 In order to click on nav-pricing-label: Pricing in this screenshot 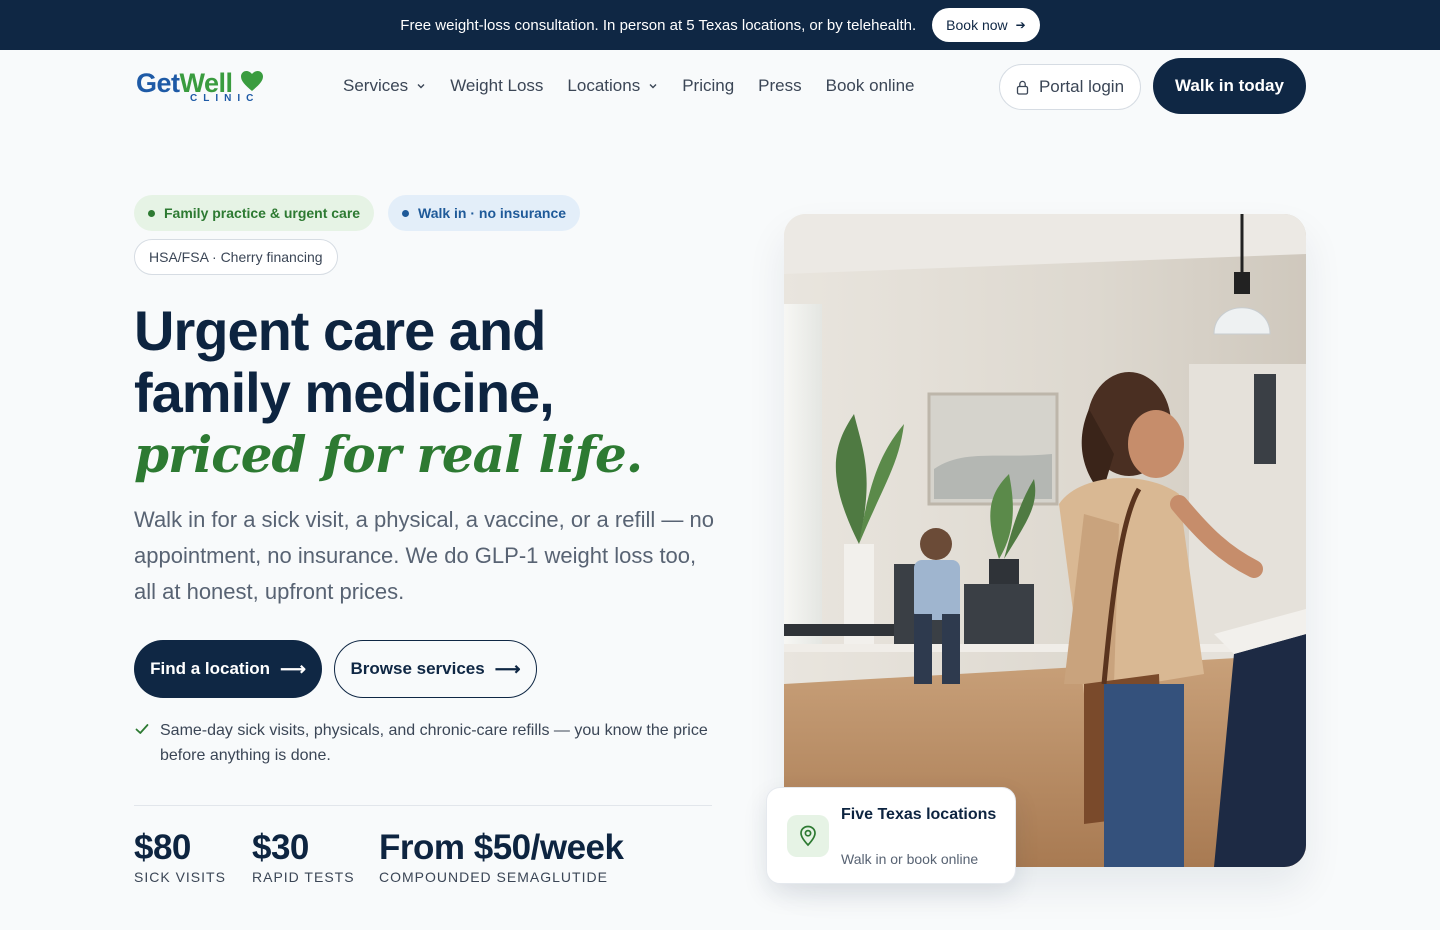, I will do `click(708, 85)`.